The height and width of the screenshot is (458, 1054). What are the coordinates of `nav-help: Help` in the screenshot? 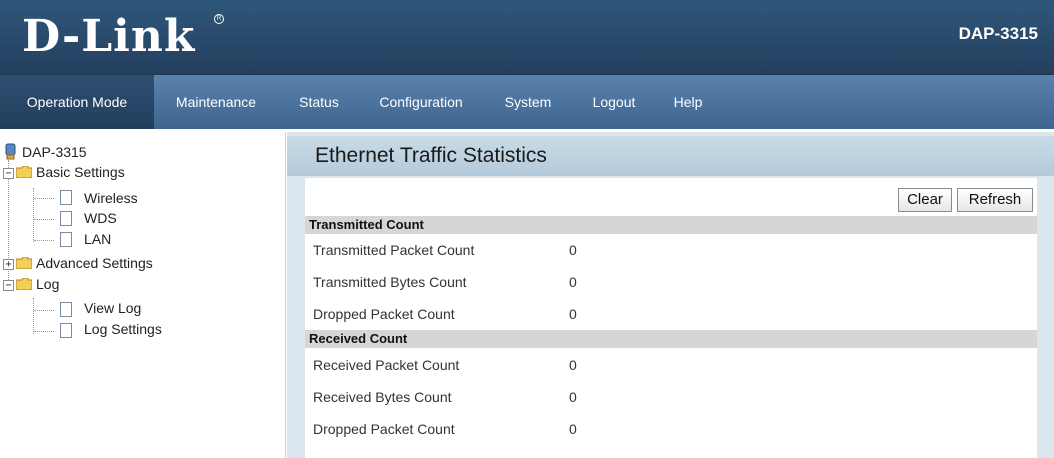 It's located at (688, 102).